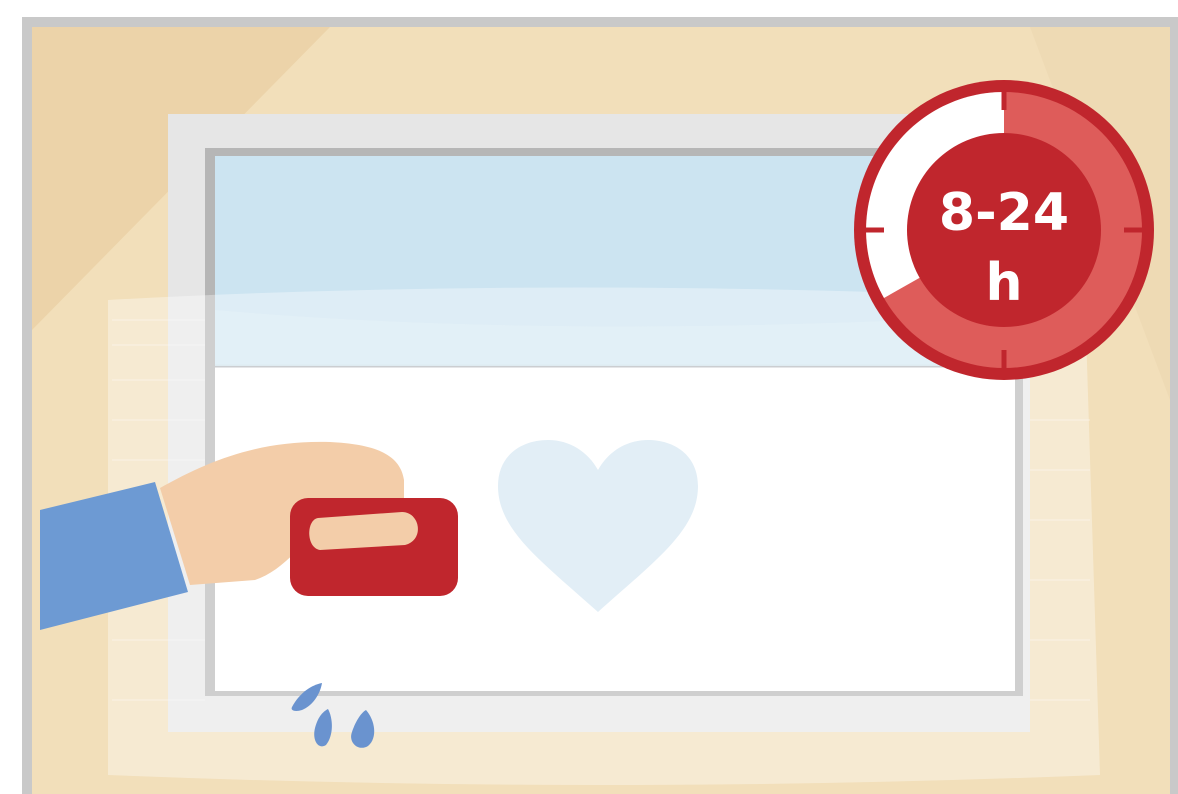 This screenshot has height=794, width=1178. I want to click on hand-fingers, so click(363, 531).